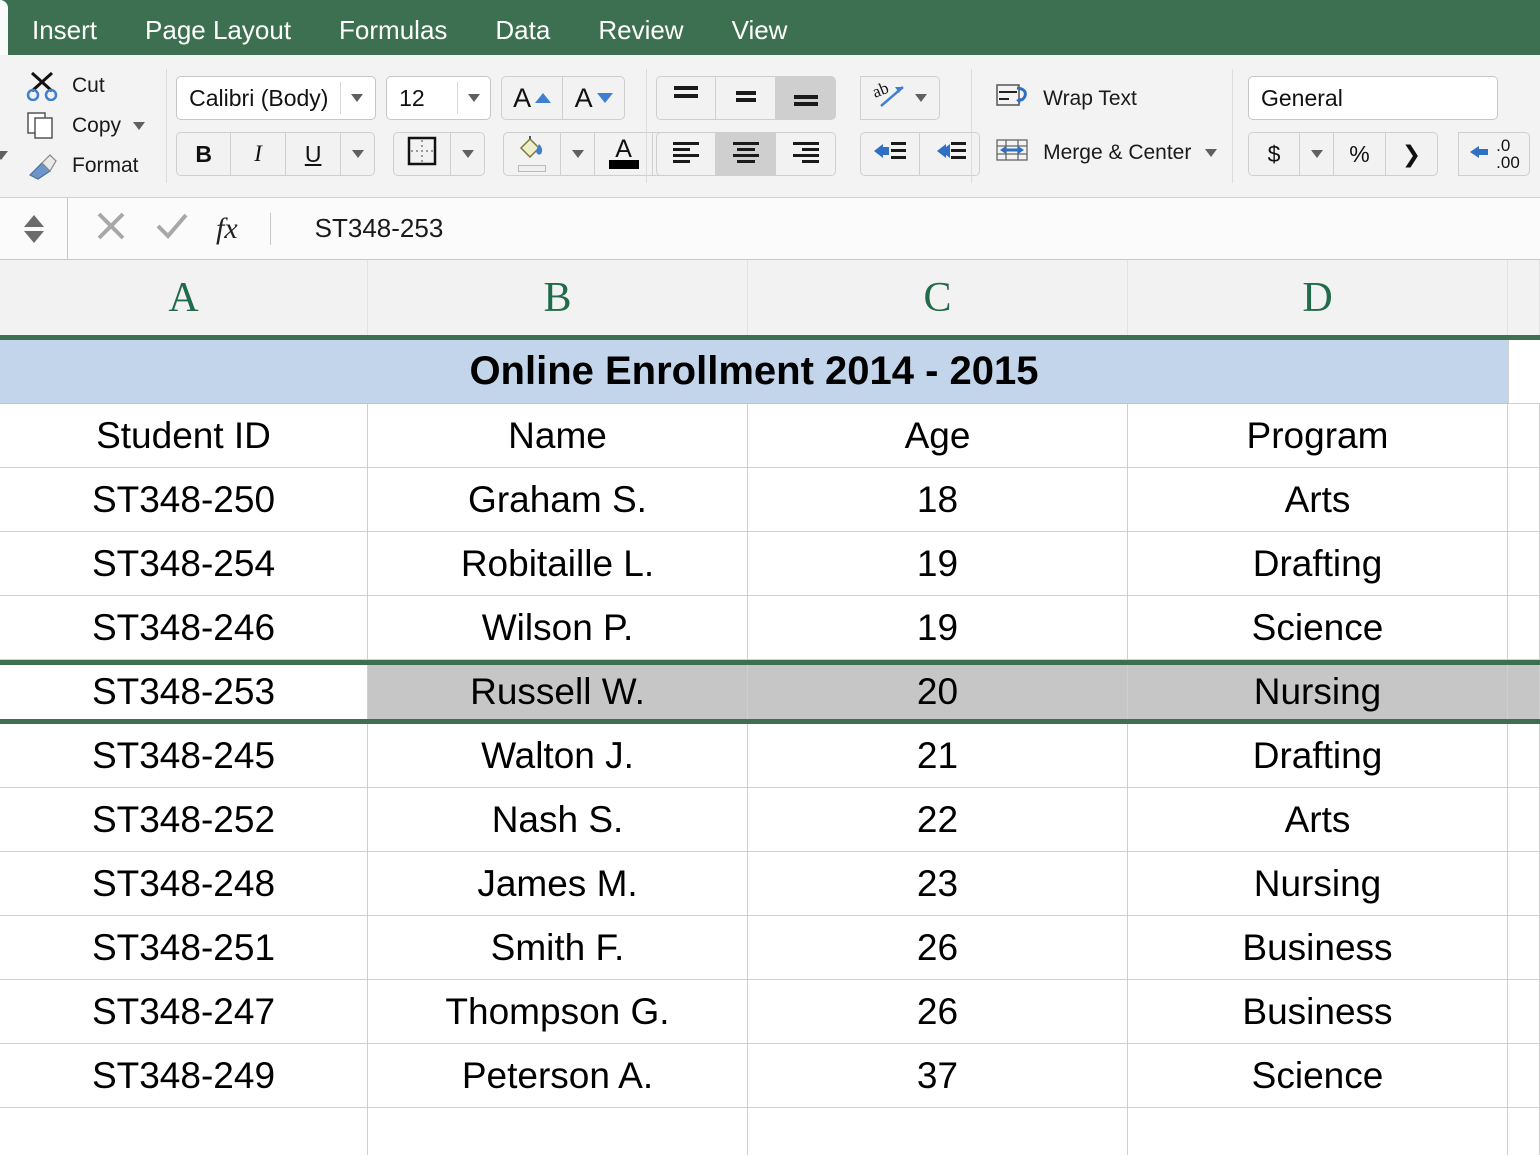  Describe the element at coordinates (1317, 154) in the screenshot. I see `currency-dropdown-button` at that location.